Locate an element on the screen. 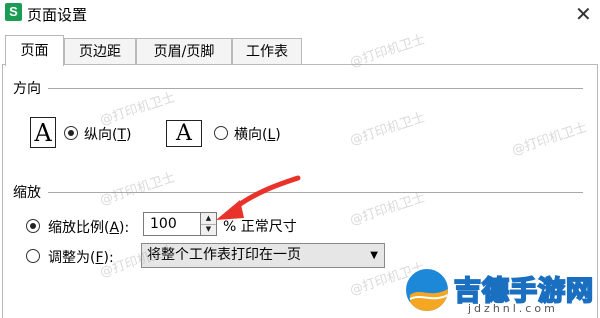  tab-header-footer: 页眉/页脚 is located at coordinates (184, 51).